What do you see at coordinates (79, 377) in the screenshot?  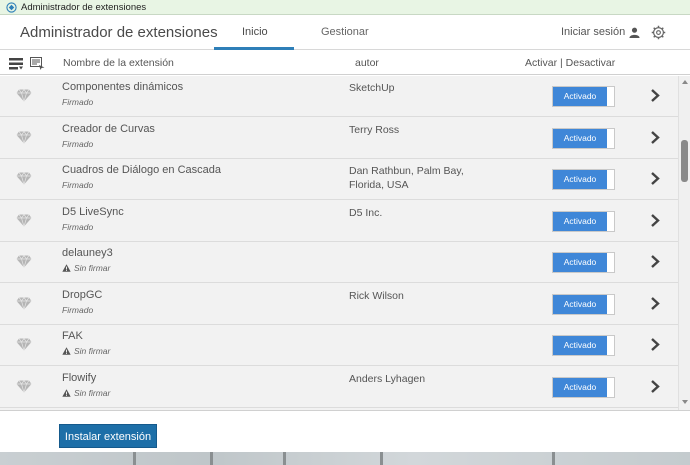 I see `extension-name: Flowify` at bounding box center [79, 377].